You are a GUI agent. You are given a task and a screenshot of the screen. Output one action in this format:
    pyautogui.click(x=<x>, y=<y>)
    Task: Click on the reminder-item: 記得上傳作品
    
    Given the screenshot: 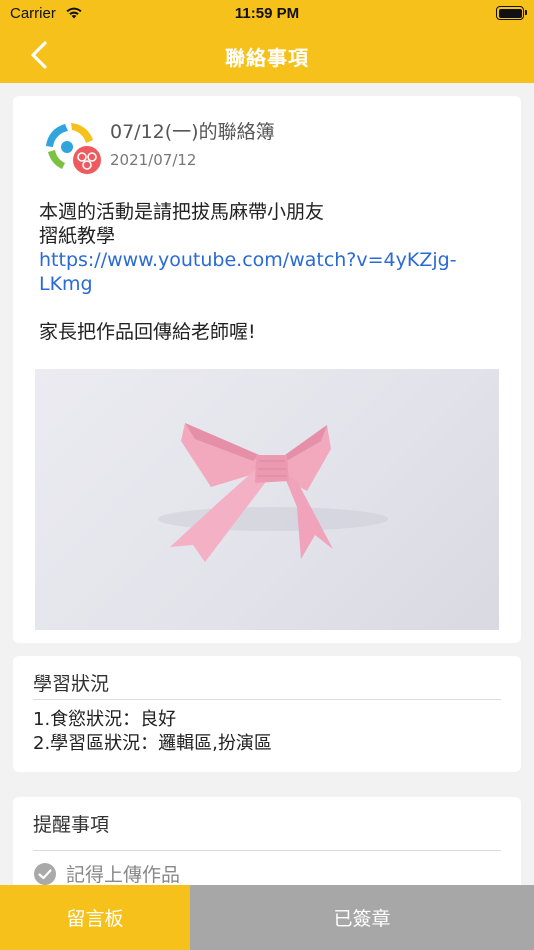 What is the action you would take?
    pyautogui.click(x=106, y=873)
    